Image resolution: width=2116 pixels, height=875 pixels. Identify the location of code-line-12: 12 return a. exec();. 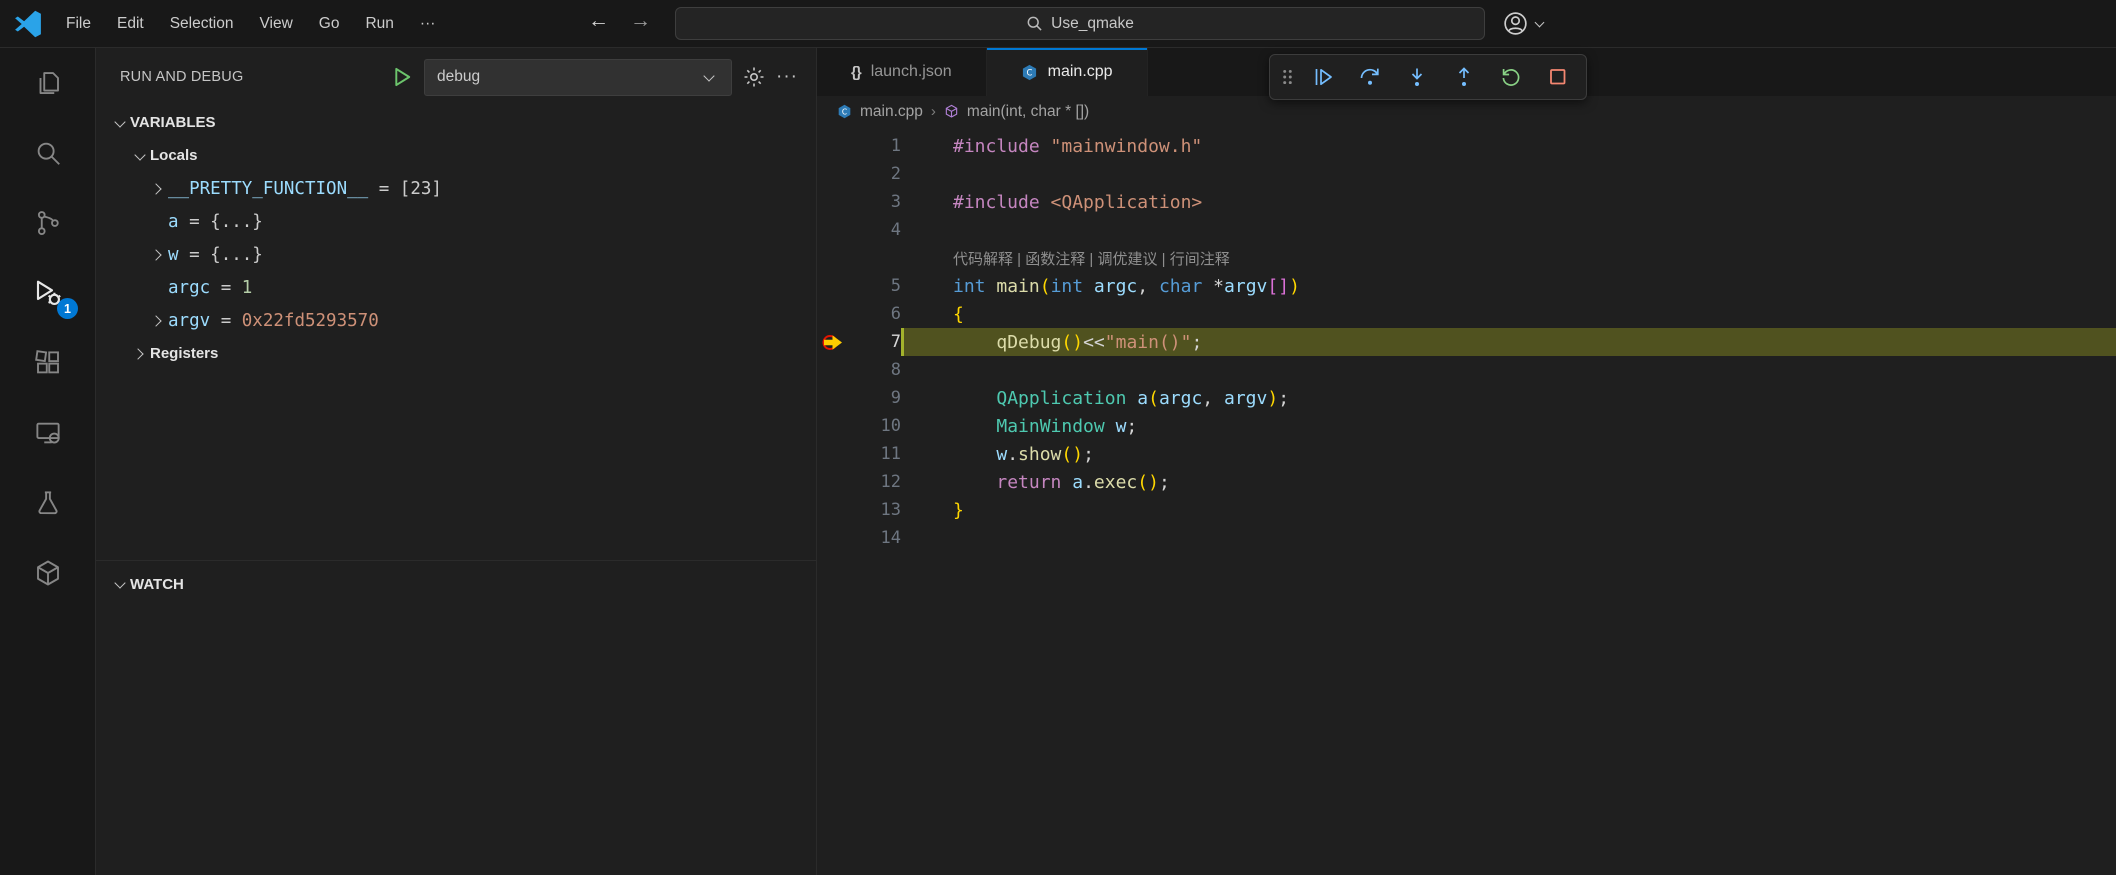
(1466, 482).